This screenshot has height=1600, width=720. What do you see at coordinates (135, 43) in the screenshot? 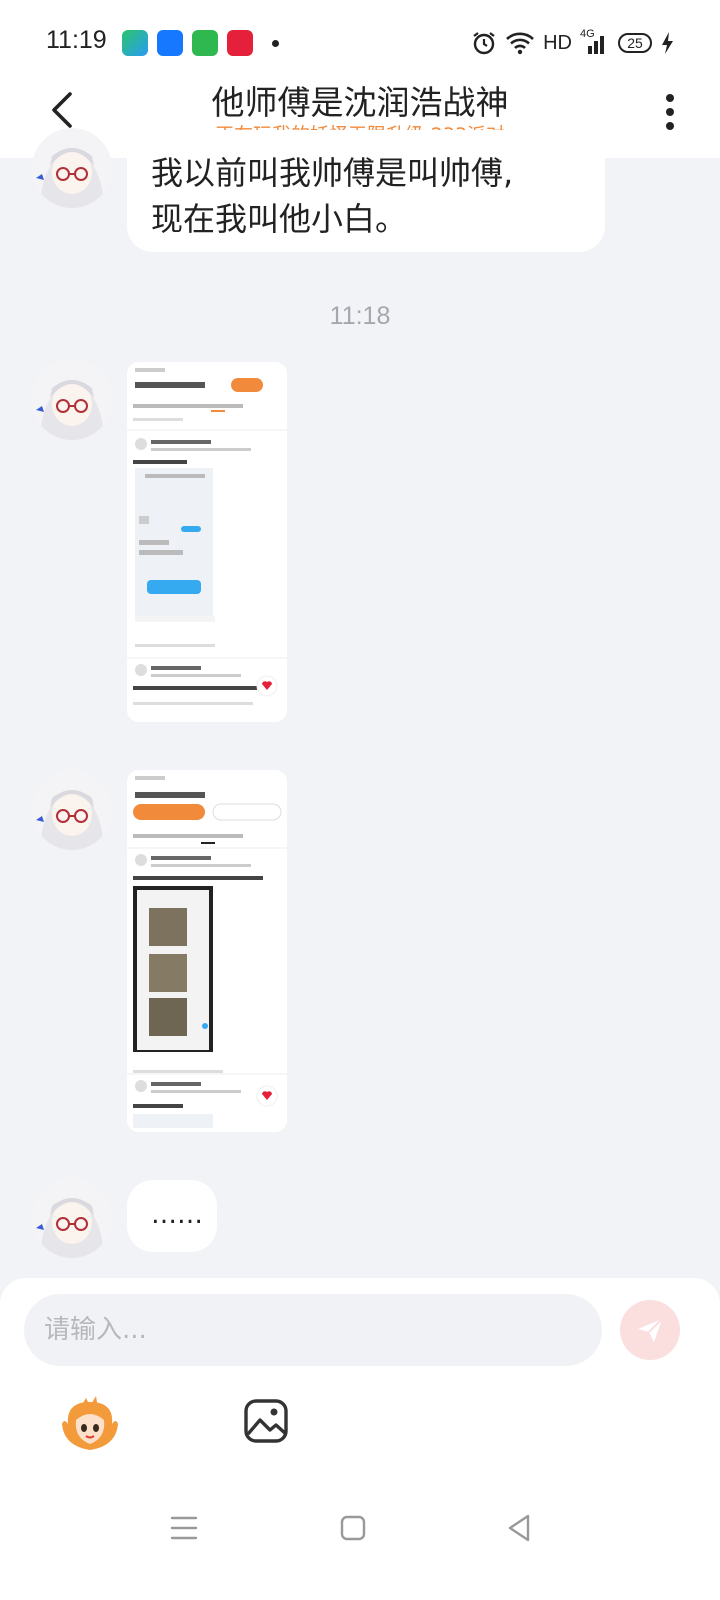
I see `video-app-icon` at bounding box center [135, 43].